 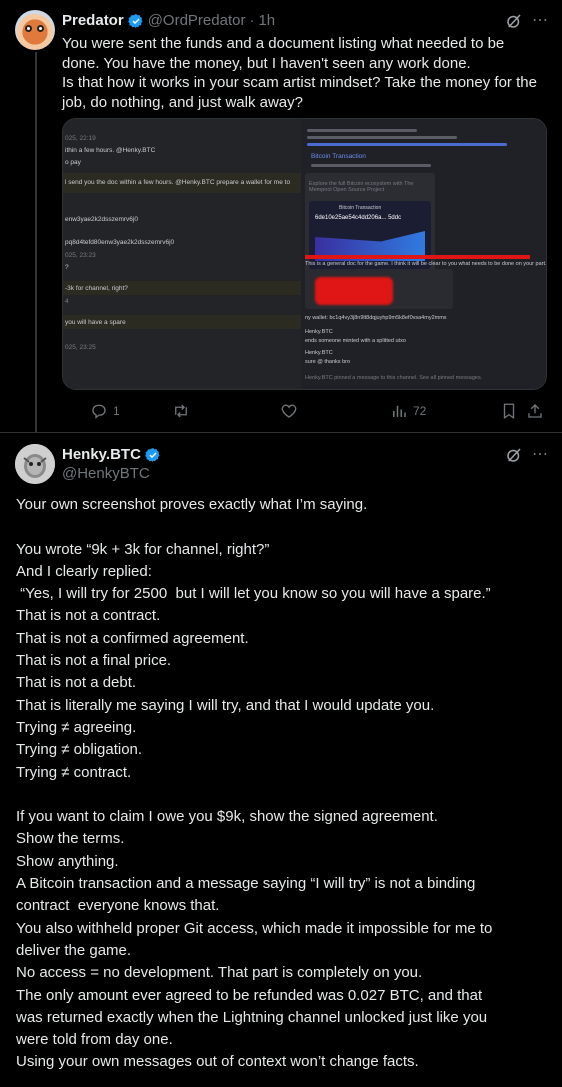 What do you see at coordinates (96, 288) in the screenshot?
I see `chat-line: -3k for channel, right?` at bounding box center [96, 288].